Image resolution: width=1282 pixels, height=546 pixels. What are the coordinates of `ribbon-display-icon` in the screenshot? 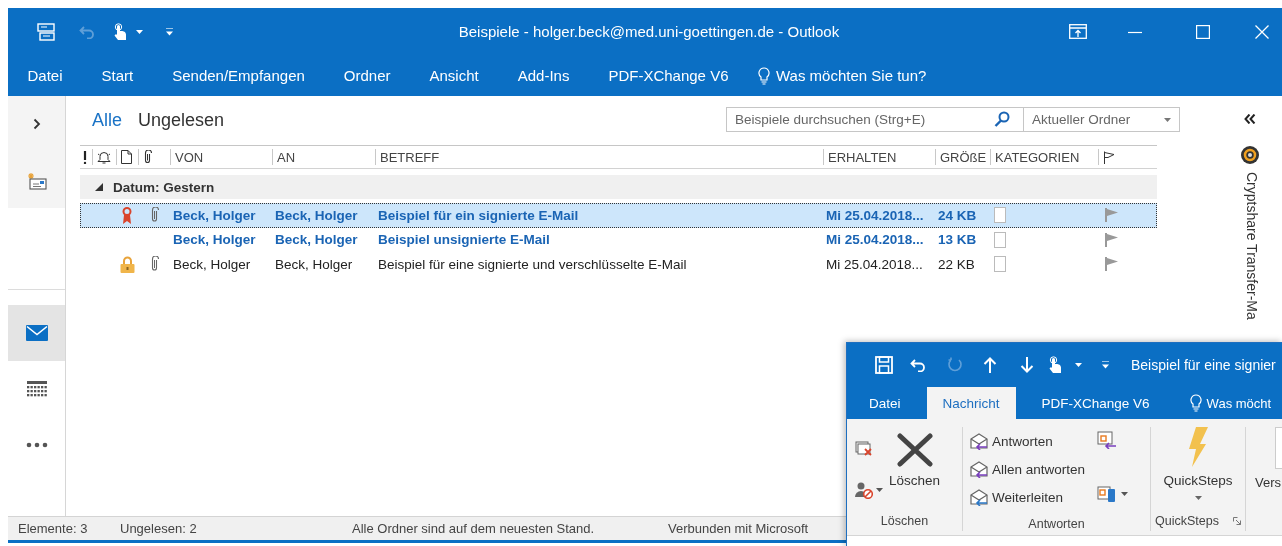 It's located at (1078, 31).